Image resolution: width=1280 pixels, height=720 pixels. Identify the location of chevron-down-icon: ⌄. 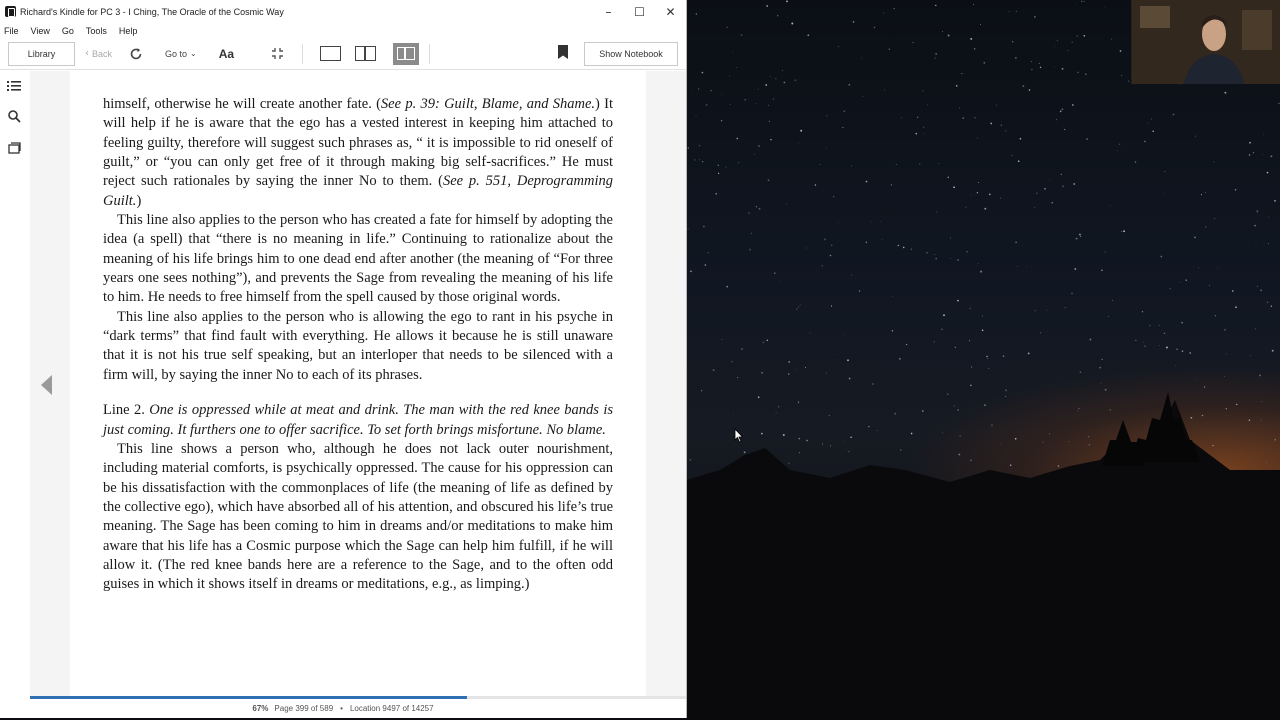
(193, 53).